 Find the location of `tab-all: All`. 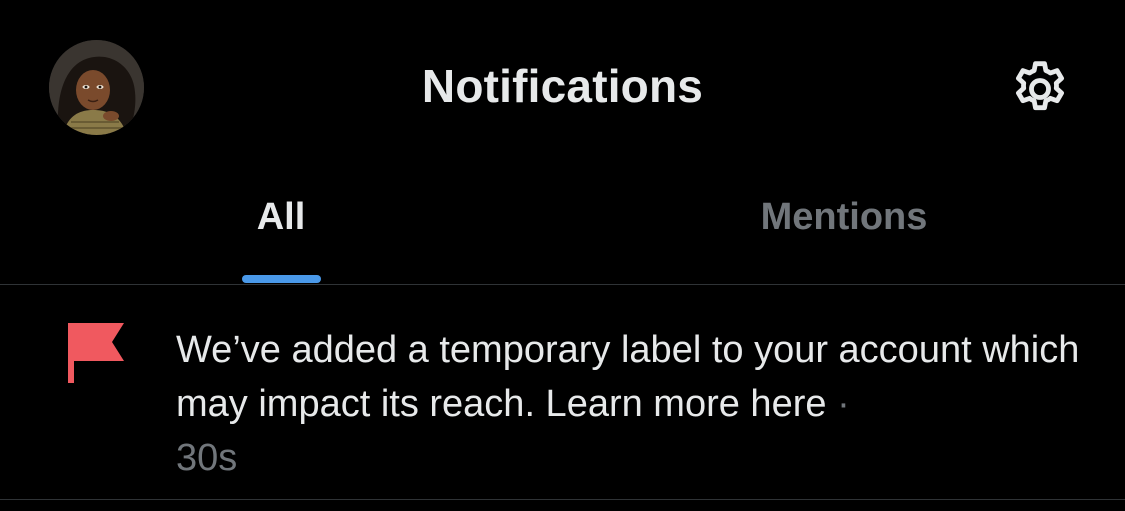

tab-all: All is located at coordinates (281, 227).